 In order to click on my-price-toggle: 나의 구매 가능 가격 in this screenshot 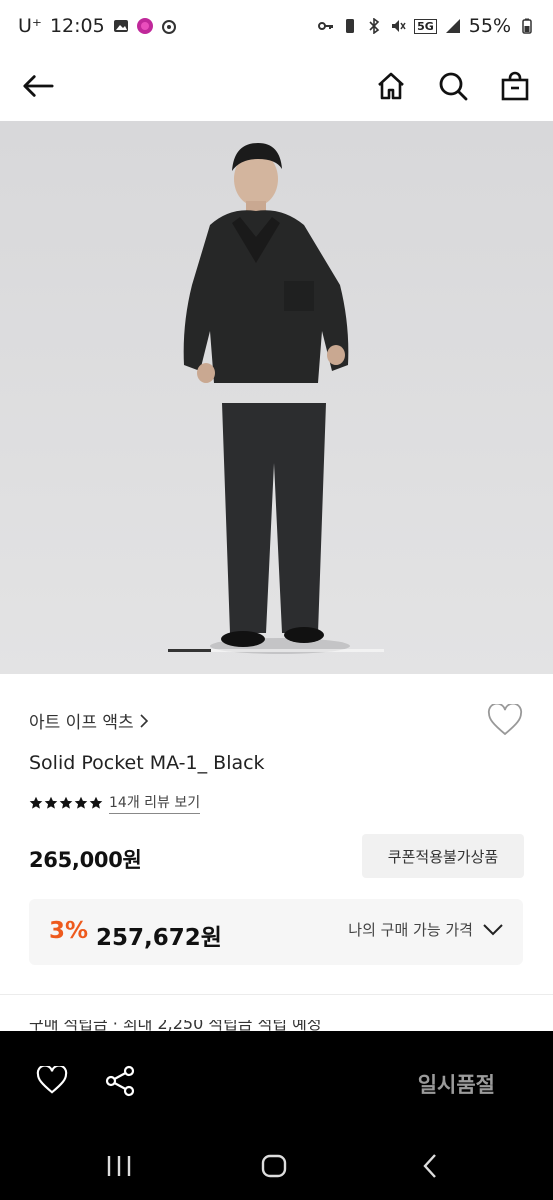, I will do `click(425, 929)`.